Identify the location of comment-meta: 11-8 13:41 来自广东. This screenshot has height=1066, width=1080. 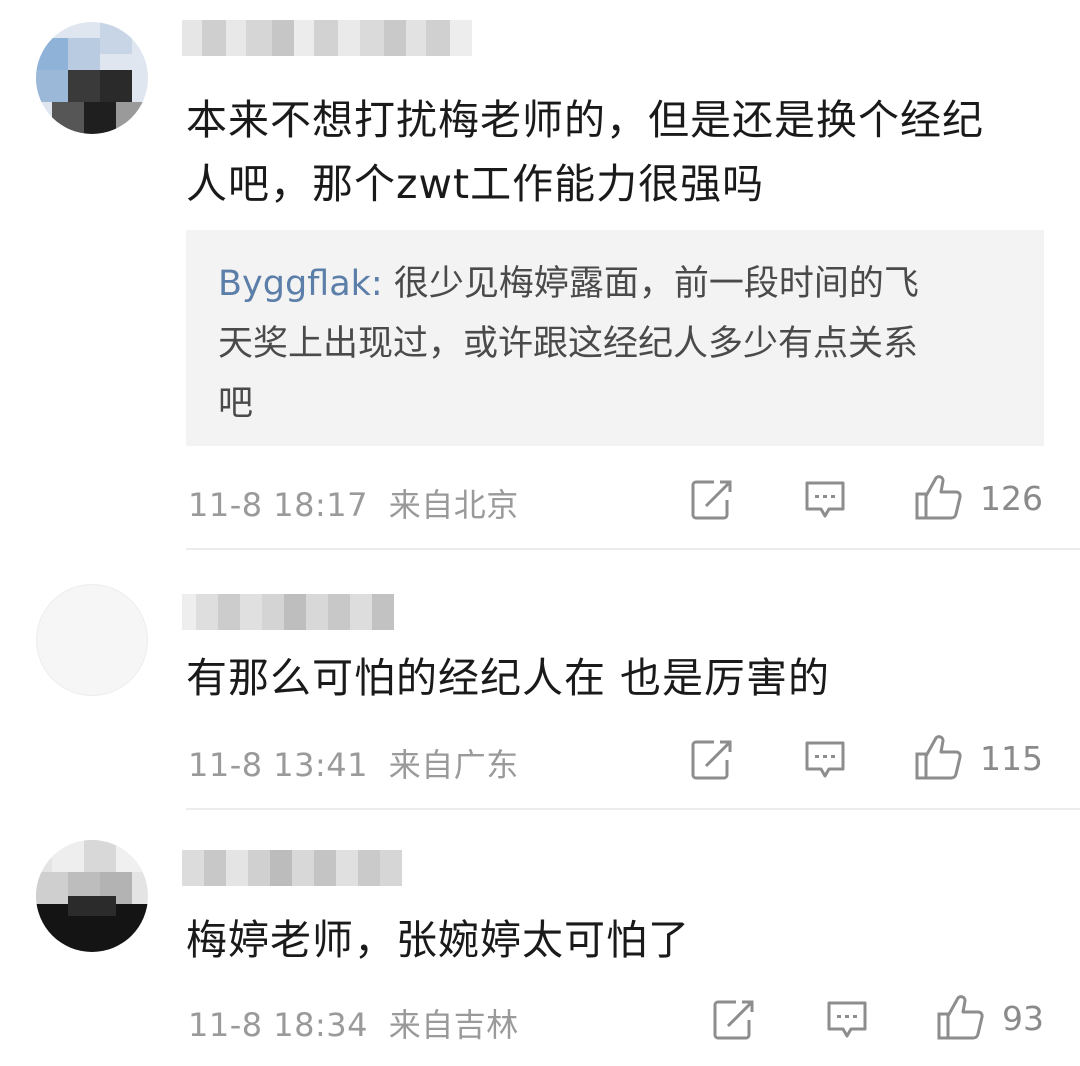
(353, 763).